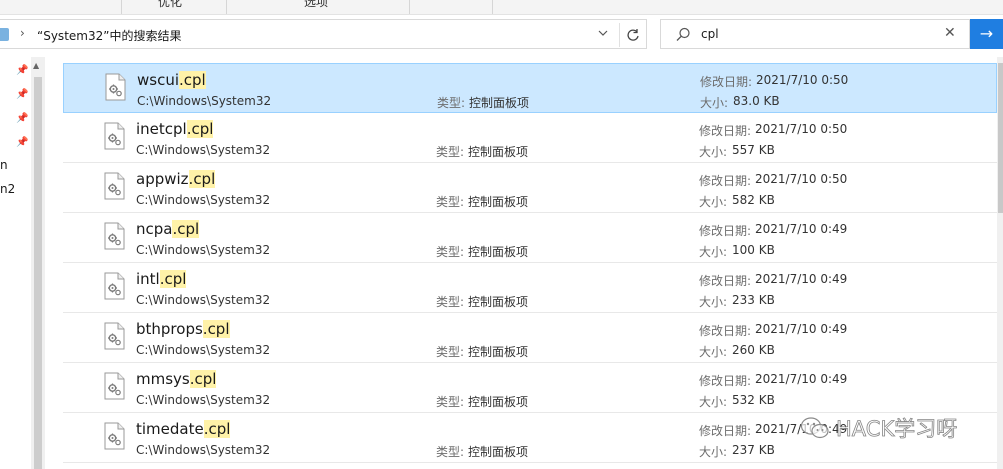  What do you see at coordinates (753, 300) in the screenshot?
I see `file-size-value: 233 KB` at bounding box center [753, 300].